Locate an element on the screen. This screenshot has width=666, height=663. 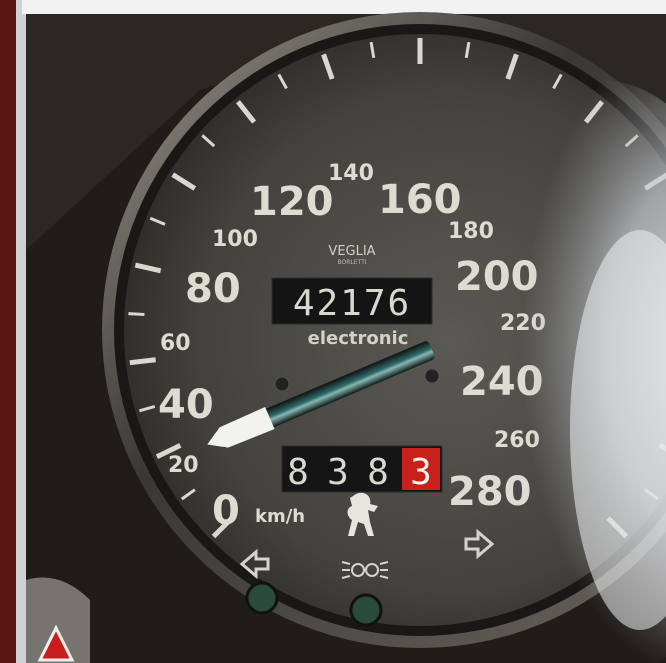
dial-label-0: 0 is located at coordinates (226, 511).